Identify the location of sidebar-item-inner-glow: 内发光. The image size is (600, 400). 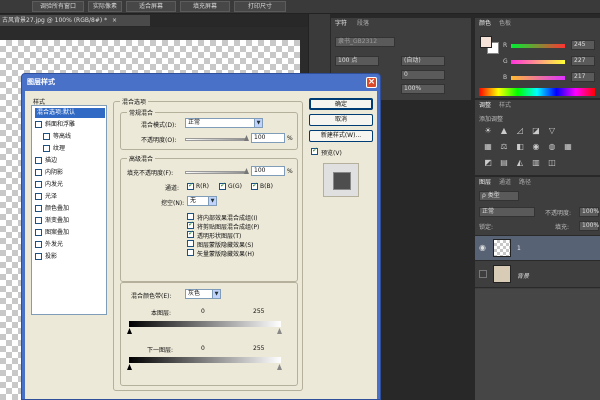
(70, 185).